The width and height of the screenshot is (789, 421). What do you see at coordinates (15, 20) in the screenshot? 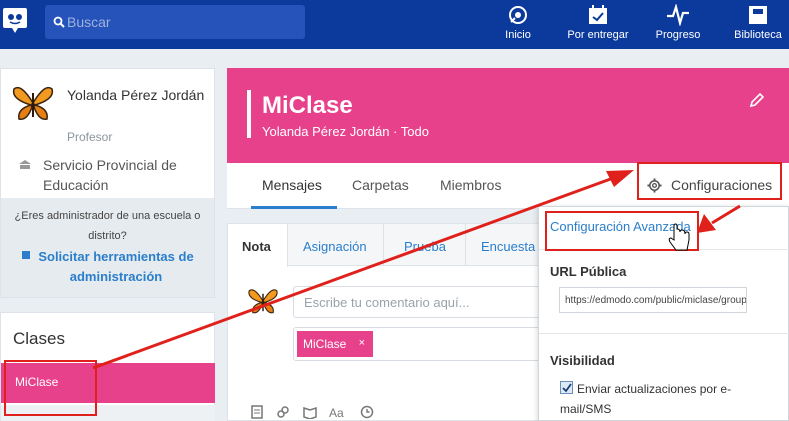
I see `edmodo-logo-icon` at bounding box center [15, 20].